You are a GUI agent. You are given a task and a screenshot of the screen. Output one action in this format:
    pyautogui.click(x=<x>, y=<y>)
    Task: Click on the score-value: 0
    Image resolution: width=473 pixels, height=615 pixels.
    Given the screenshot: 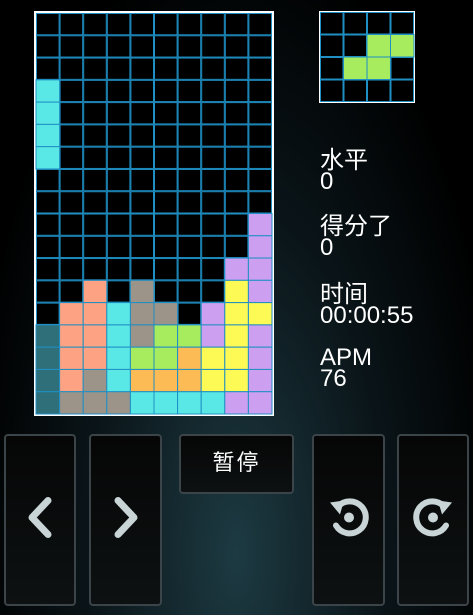 What is the action you would take?
    pyautogui.click(x=327, y=247)
    